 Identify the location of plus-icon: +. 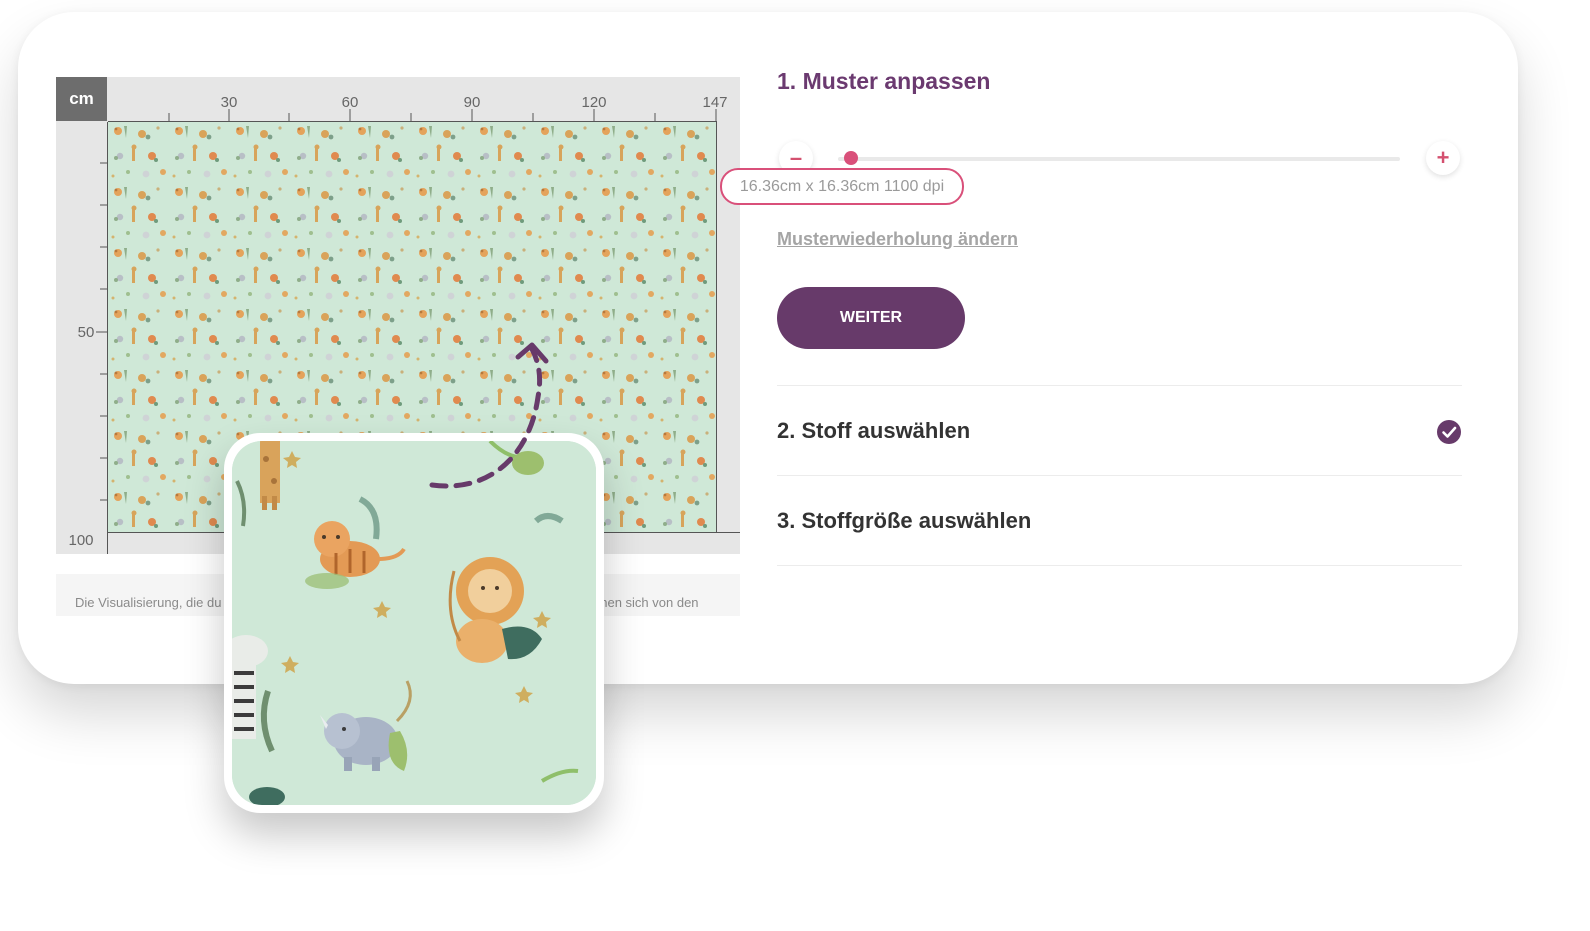
(1443, 157).